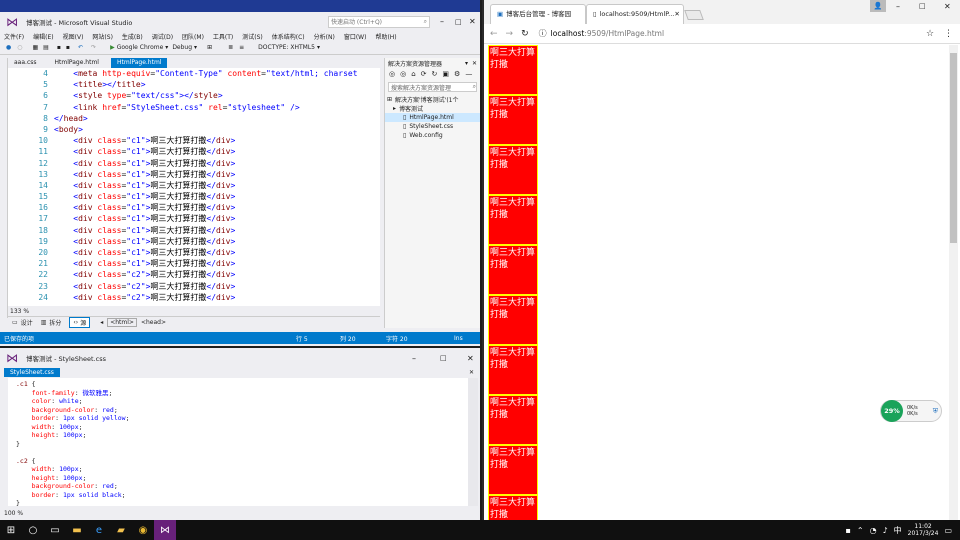  Describe the element at coordinates (19, 311) in the screenshot. I see `zoom-level: 133 %` at that location.